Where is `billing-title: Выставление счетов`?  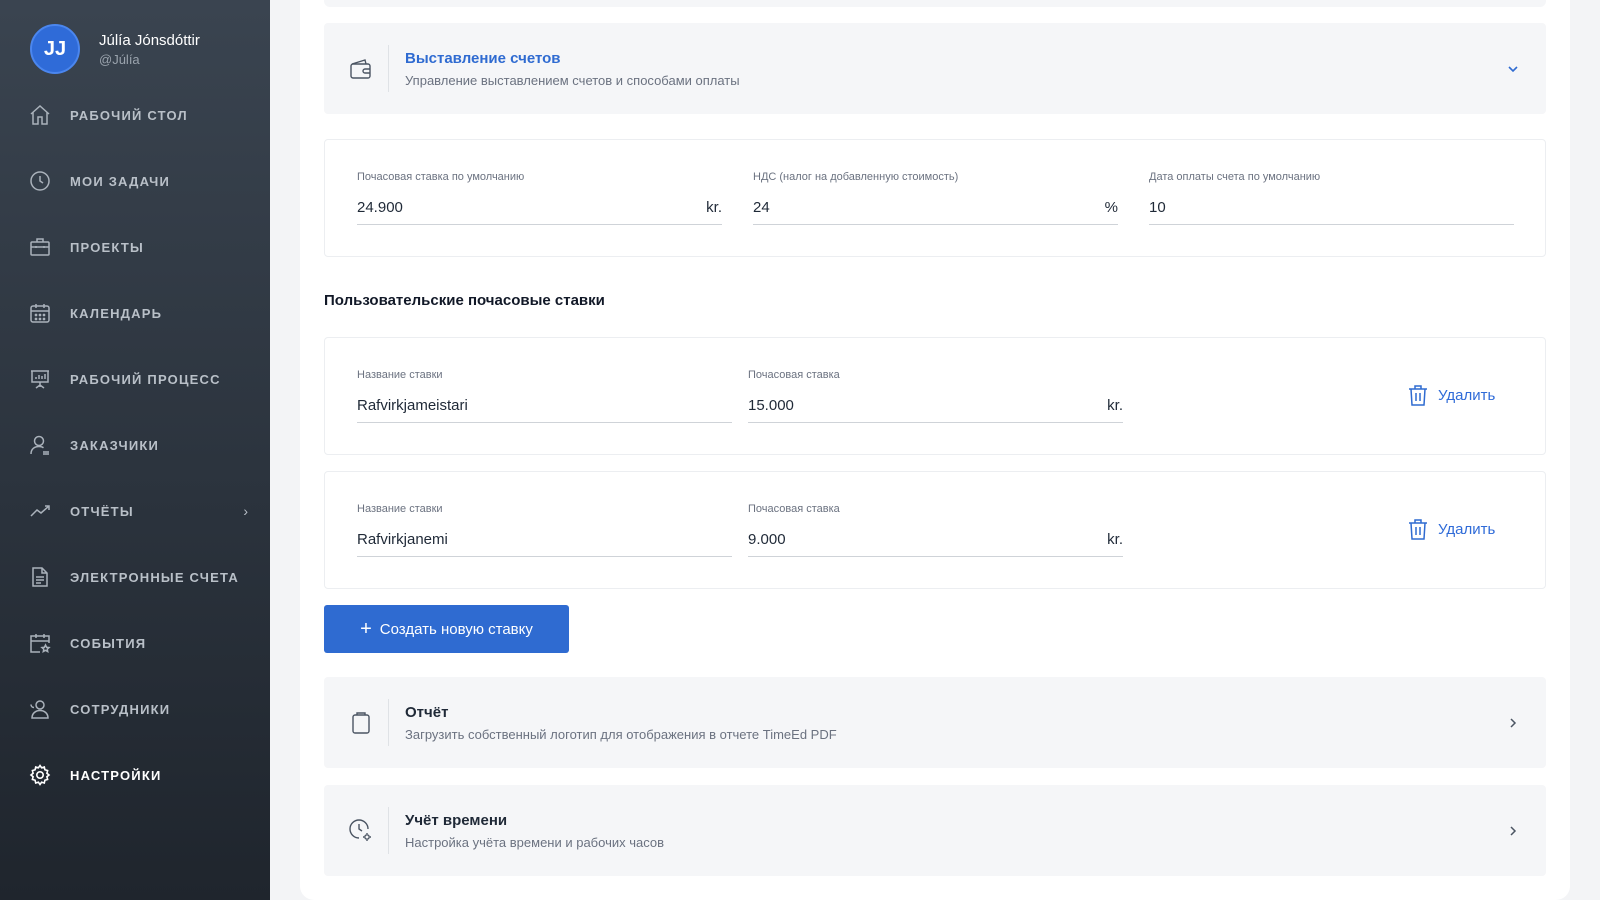
billing-title: Выставление счетов is located at coordinates (483, 58).